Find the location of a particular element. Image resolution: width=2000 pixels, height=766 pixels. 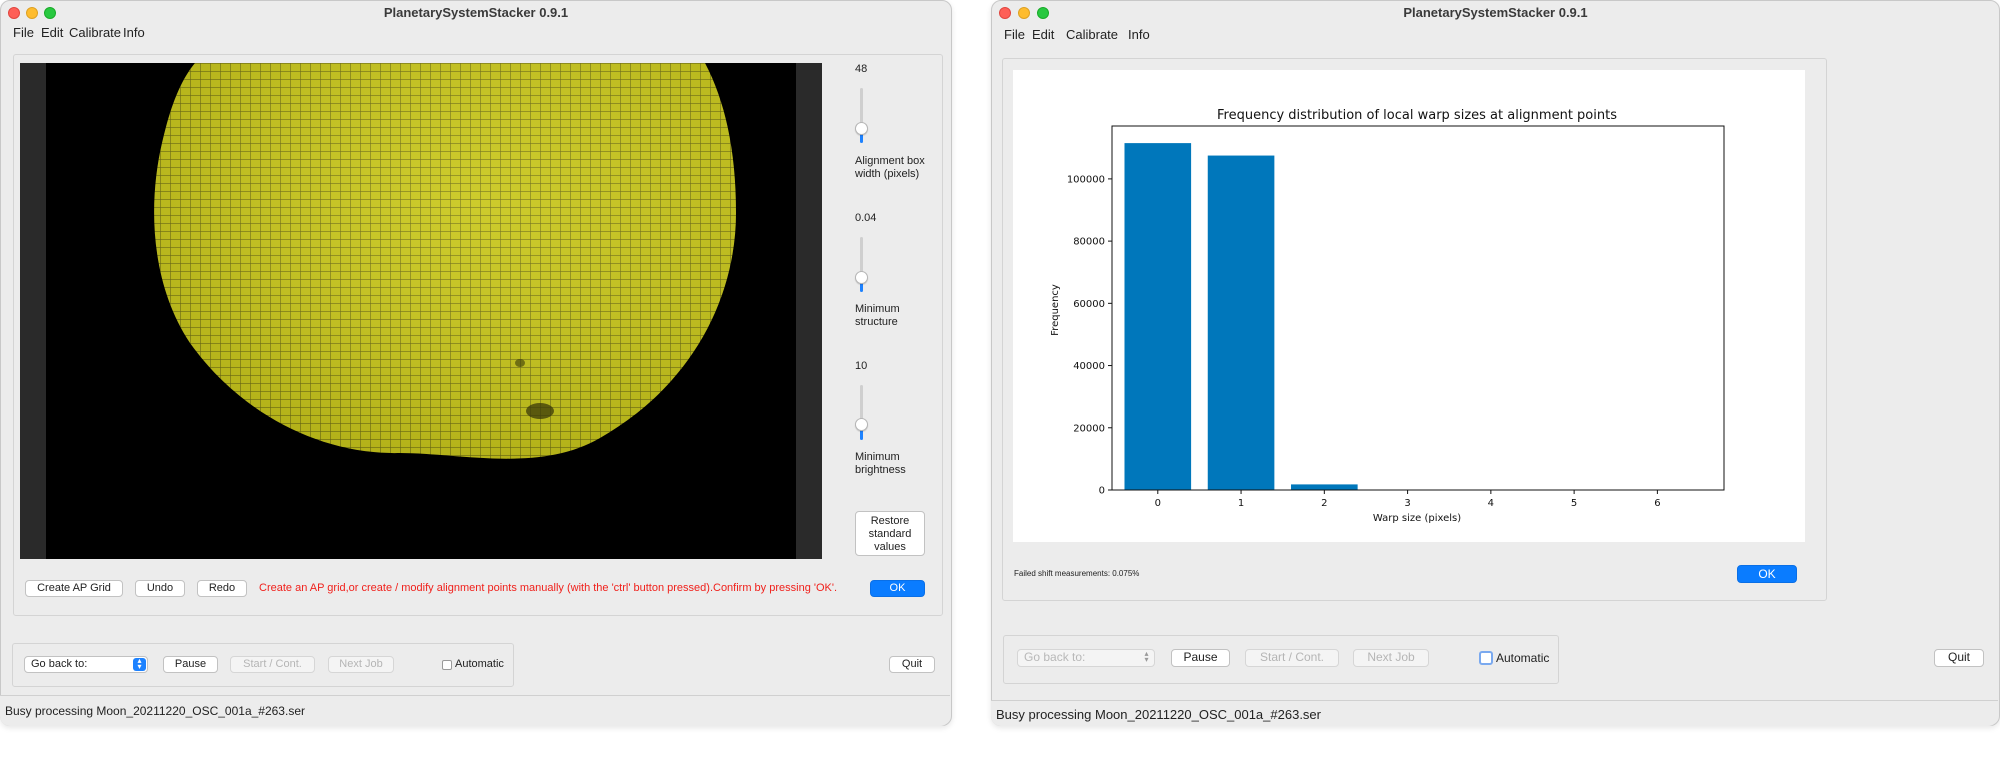

plot-frame is located at coordinates (1418, 308).